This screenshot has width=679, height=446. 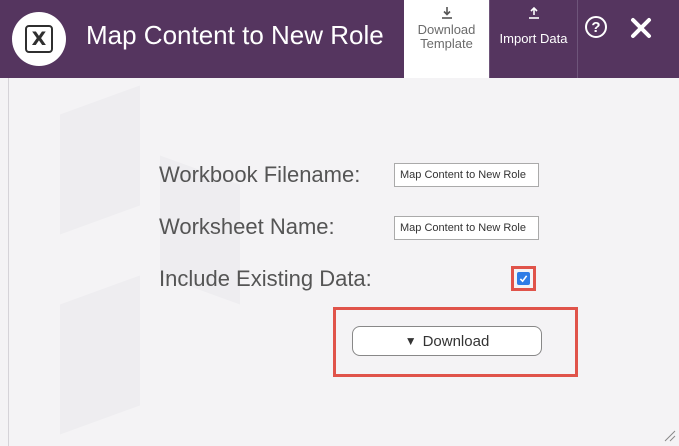 I want to click on dialog-left-border, so click(x=8, y=262).